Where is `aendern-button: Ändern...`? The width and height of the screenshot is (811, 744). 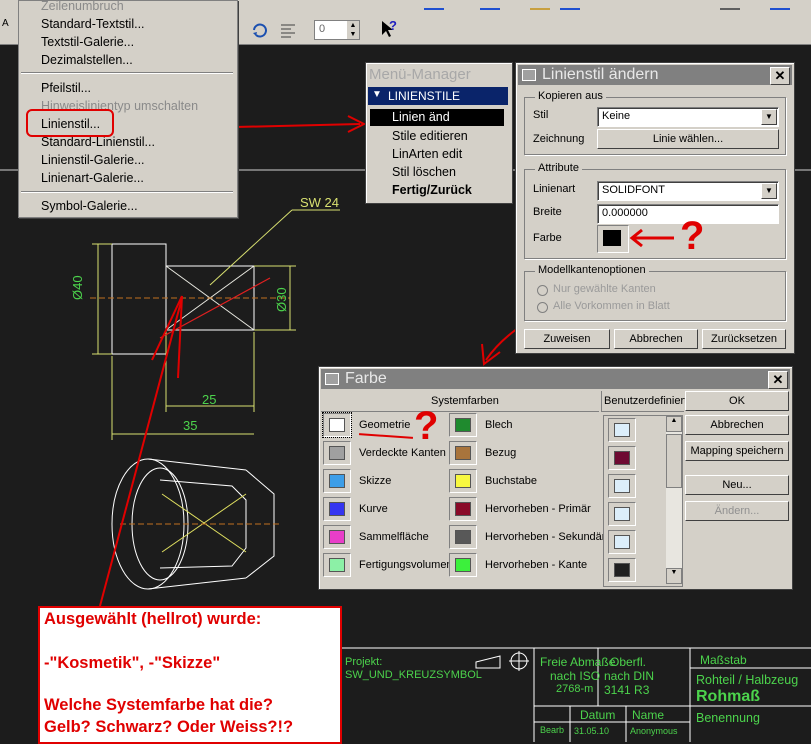
aendern-button: Ändern... is located at coordinates (737, 511).